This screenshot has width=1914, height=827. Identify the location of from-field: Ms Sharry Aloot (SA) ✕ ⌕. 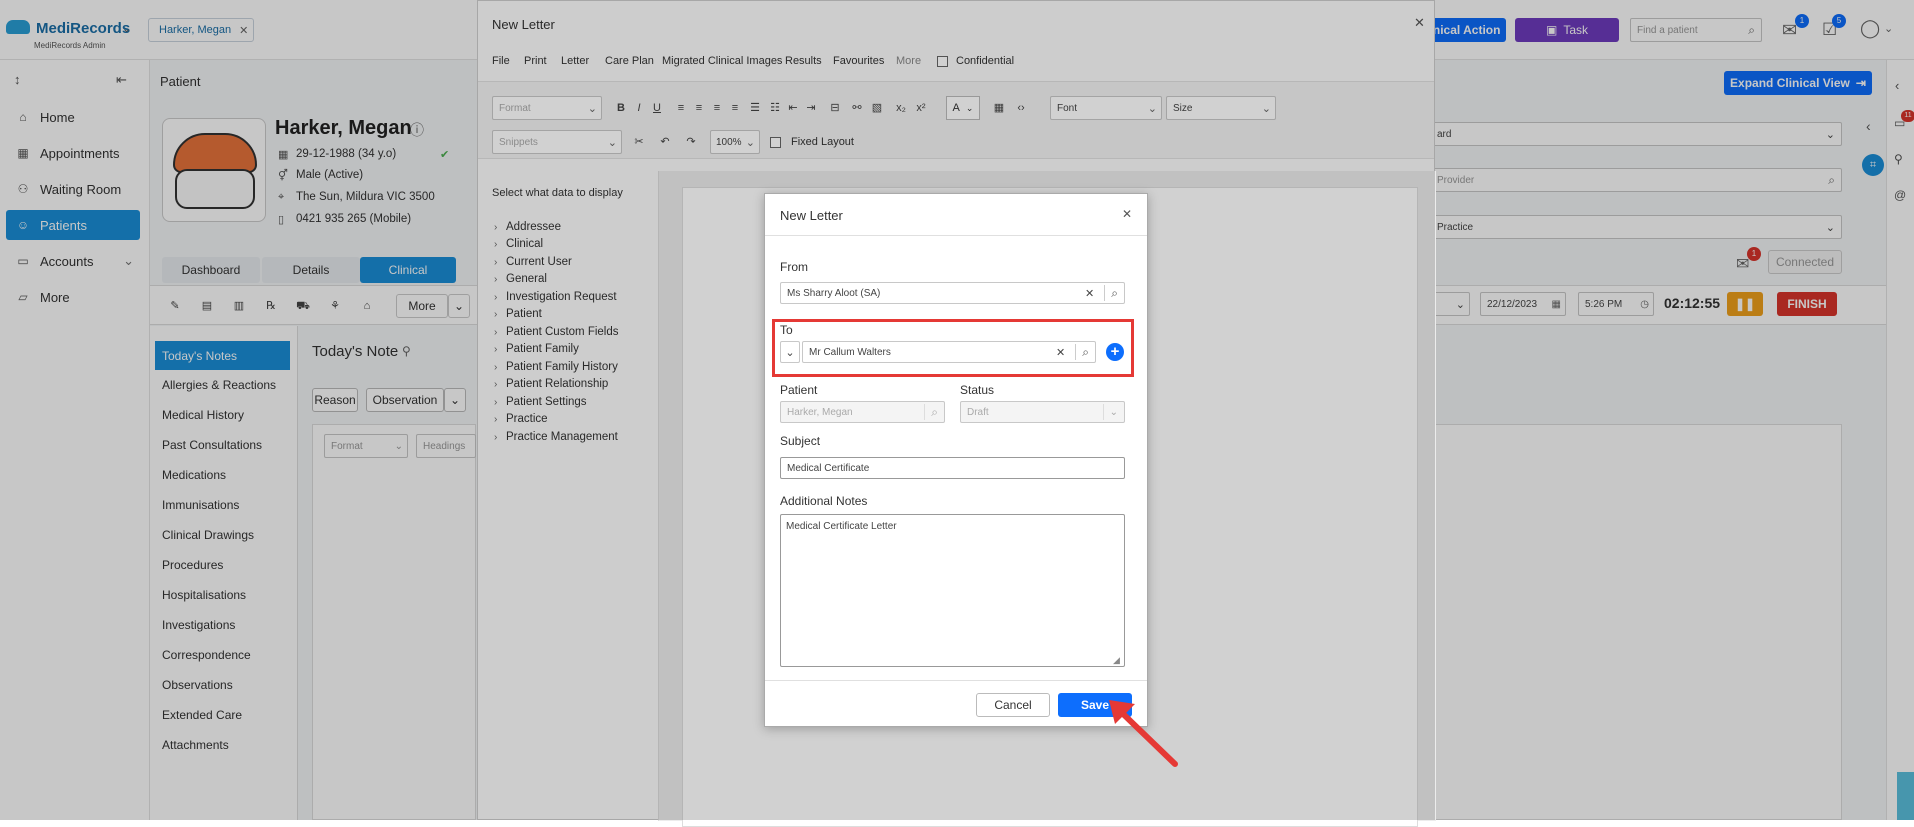
(952, 293).